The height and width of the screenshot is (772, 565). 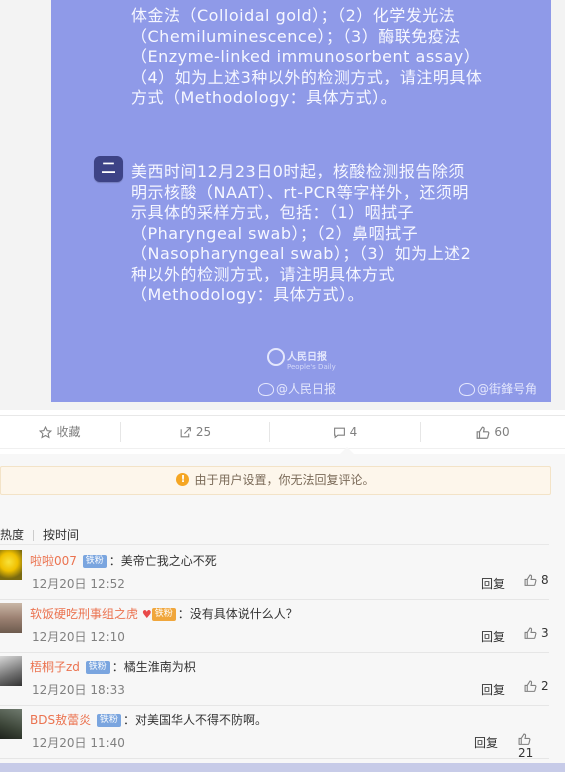 I want to click on username-link: 梧桐子zd, so click(x=55, y=667).